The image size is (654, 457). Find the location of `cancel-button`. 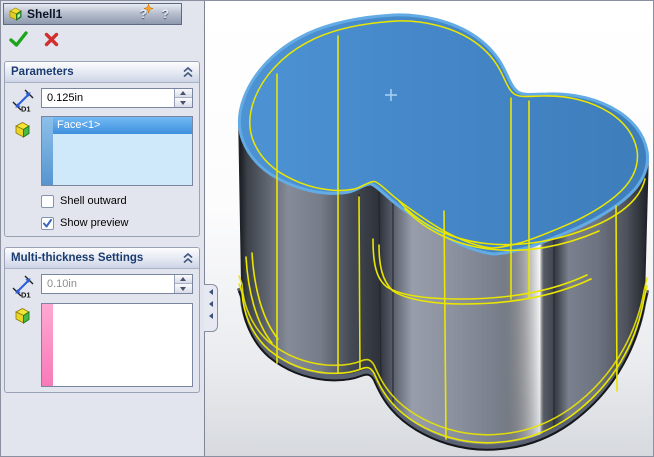

cancel-button is located at coordinates (54, 41).